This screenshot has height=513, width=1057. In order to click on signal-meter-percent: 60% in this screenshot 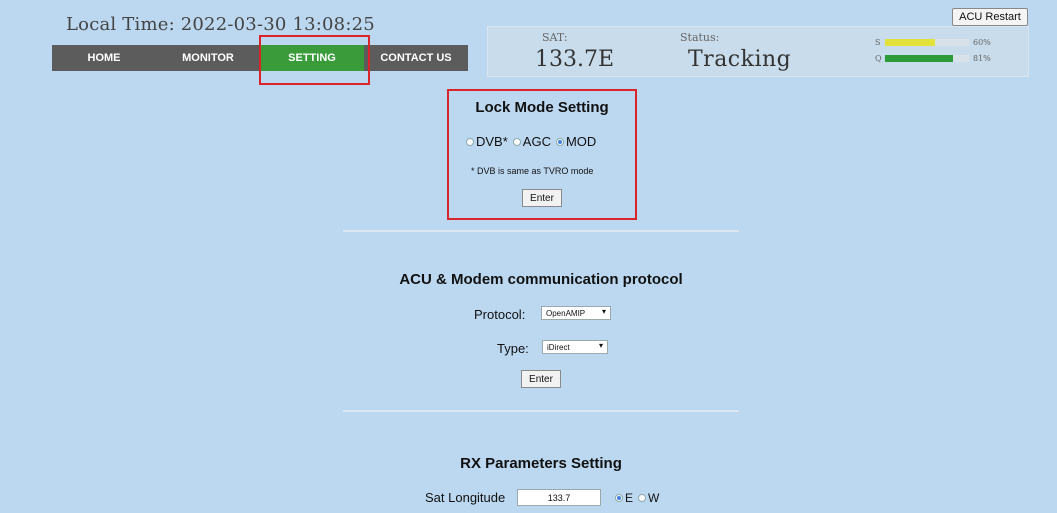, I will do `click(982, 42)`.